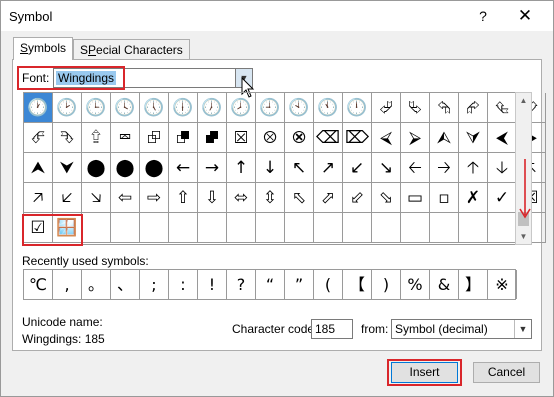 The image size is (554, 397). Describe the element at coordinates (241, 138) in the screenshot. I see `symbol-cell: ⮽` at that location.